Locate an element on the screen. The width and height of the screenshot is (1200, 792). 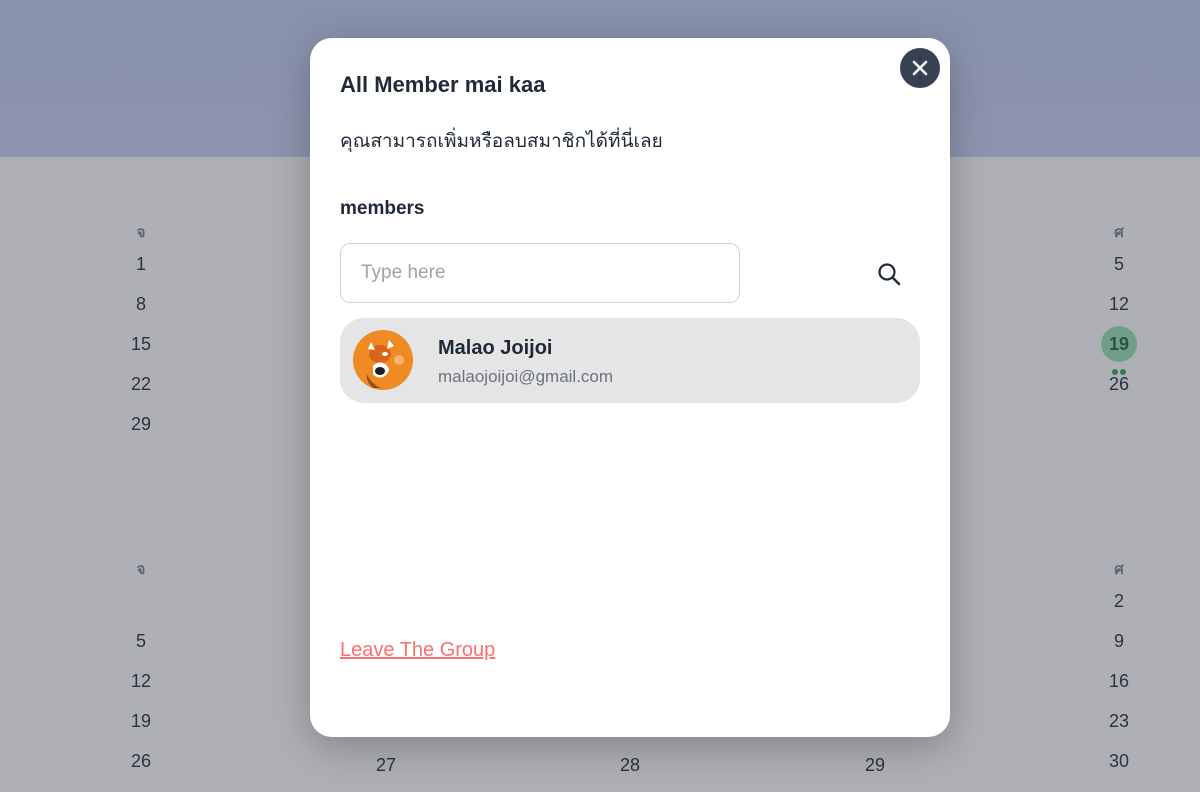
orange-cat-avatar-icon is located at coordinates (383, 360).